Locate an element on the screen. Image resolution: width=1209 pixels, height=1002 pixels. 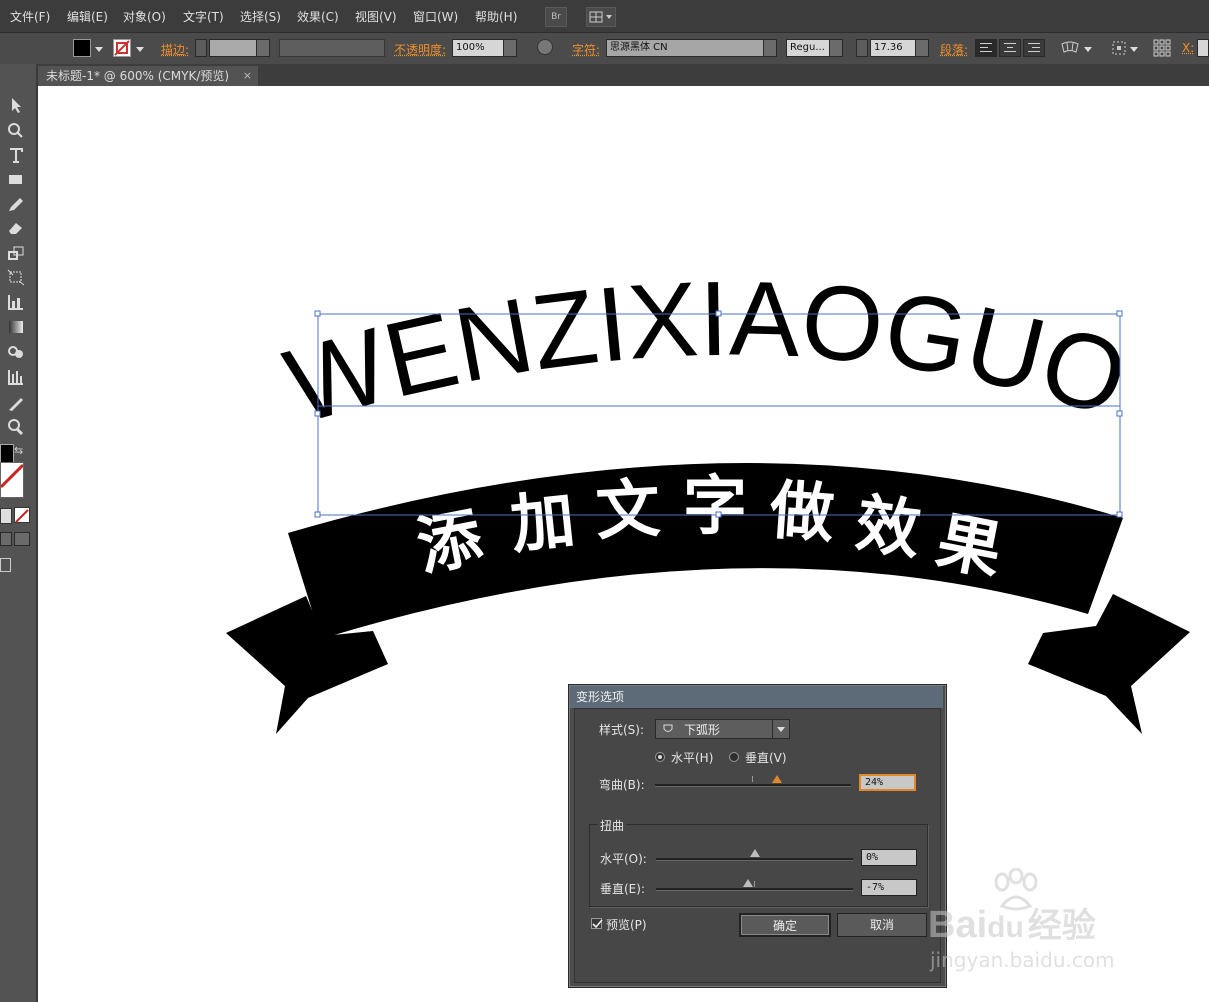
font-size-spinner is located at coordinates (862, 48).